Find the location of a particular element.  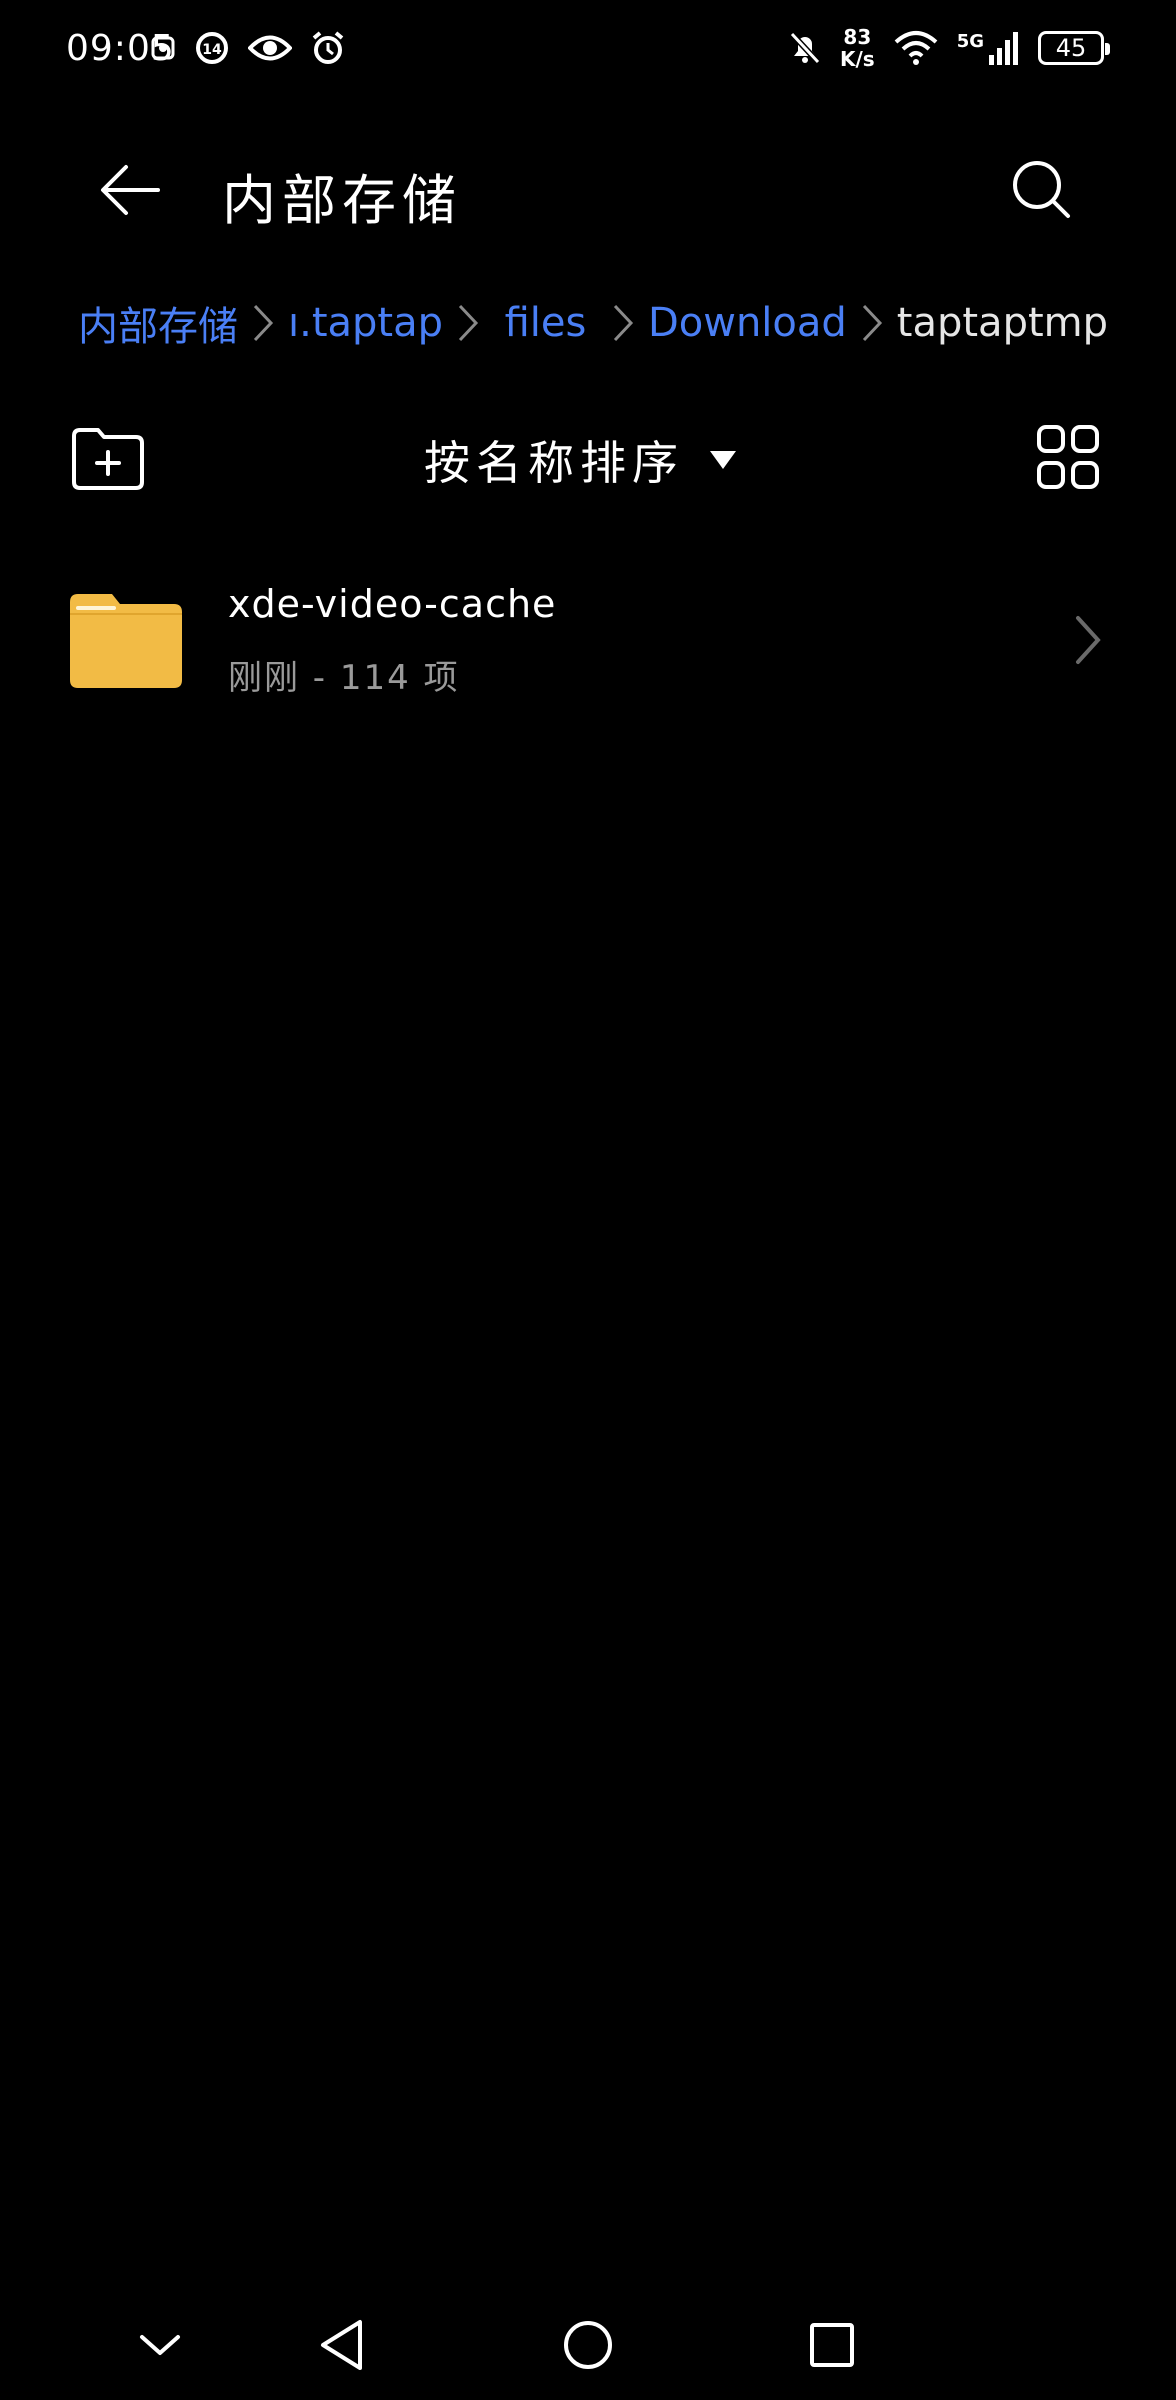

status-left-icons: 14 is located at coordinates (248, 48).